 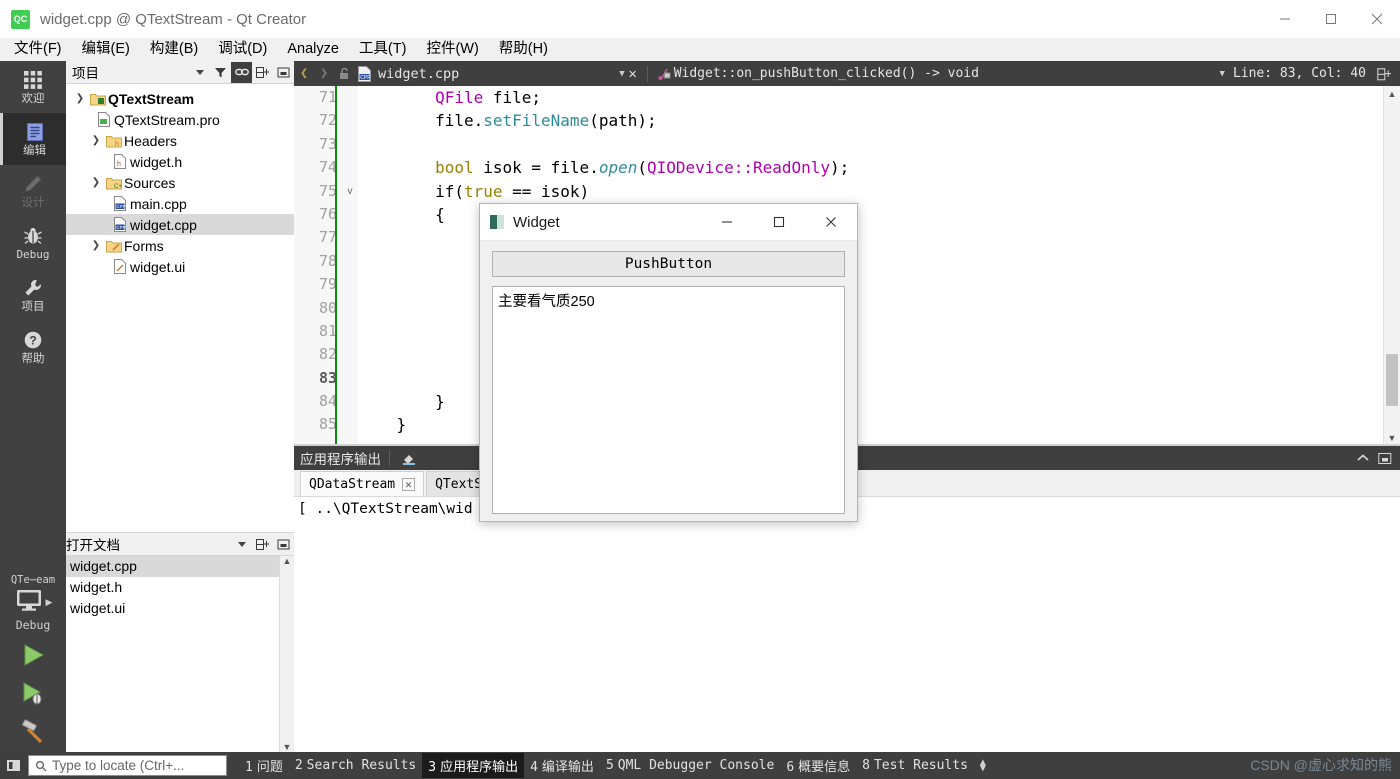 What do you see at coordinates (33, 139) in the screenshot?
I see `mode-edit: 编辑` at bounding box center [33, 139].